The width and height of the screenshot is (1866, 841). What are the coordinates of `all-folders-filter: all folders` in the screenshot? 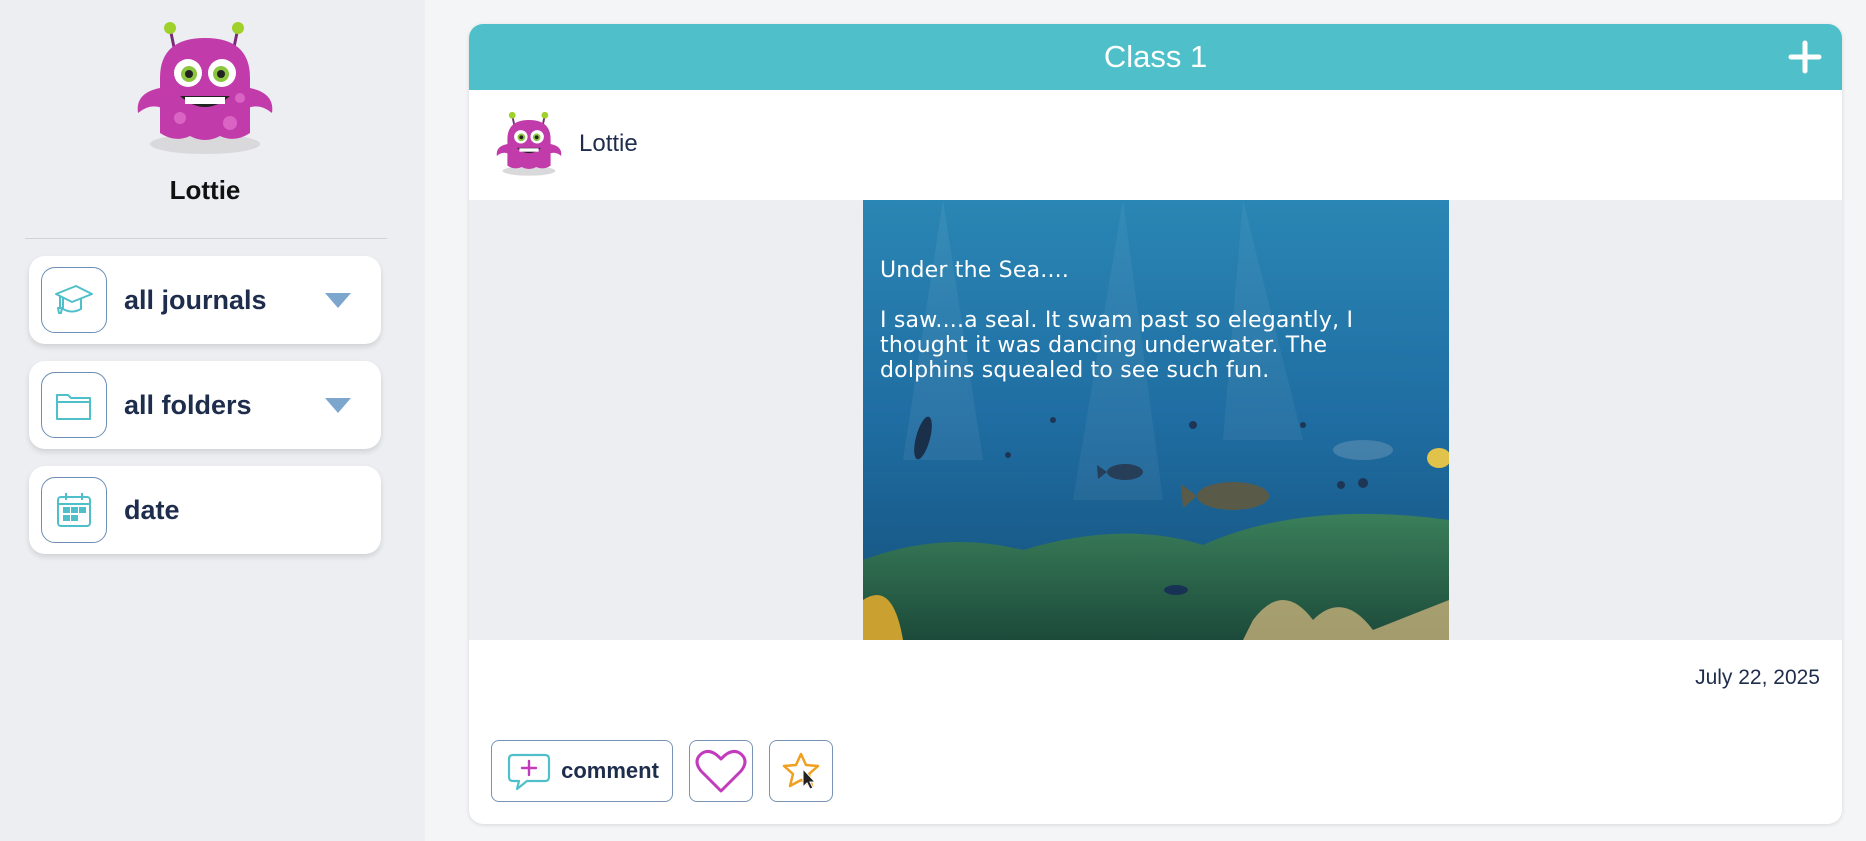 It's located at (205, 405).